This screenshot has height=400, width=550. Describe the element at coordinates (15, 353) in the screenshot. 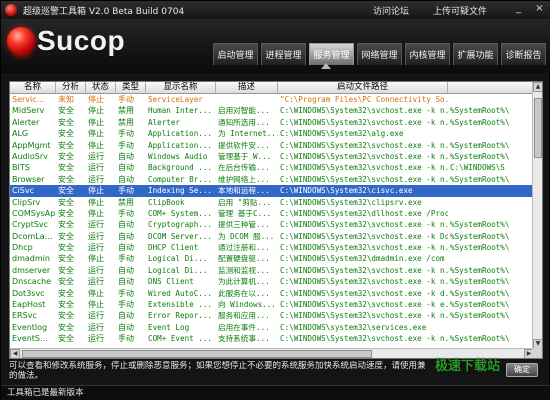

I see `scroll-left-icon: ◀` at that location.